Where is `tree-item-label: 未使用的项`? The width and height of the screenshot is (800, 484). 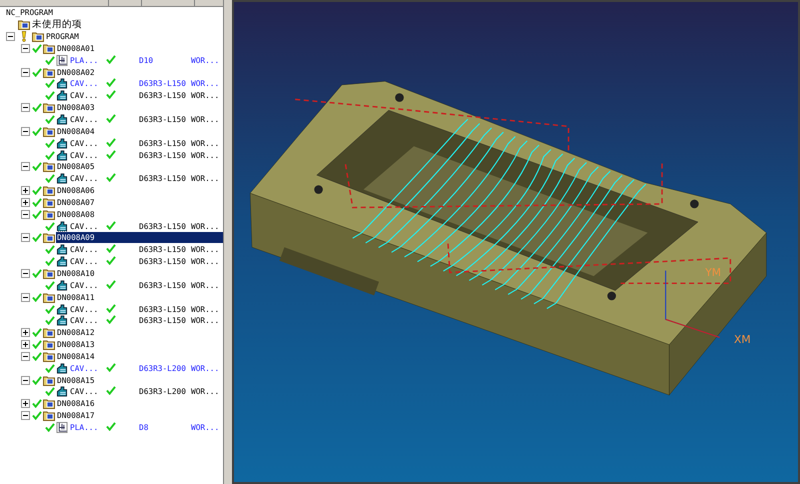
tree-item-label: 未使用的项 is located at coordinates (57, 24).